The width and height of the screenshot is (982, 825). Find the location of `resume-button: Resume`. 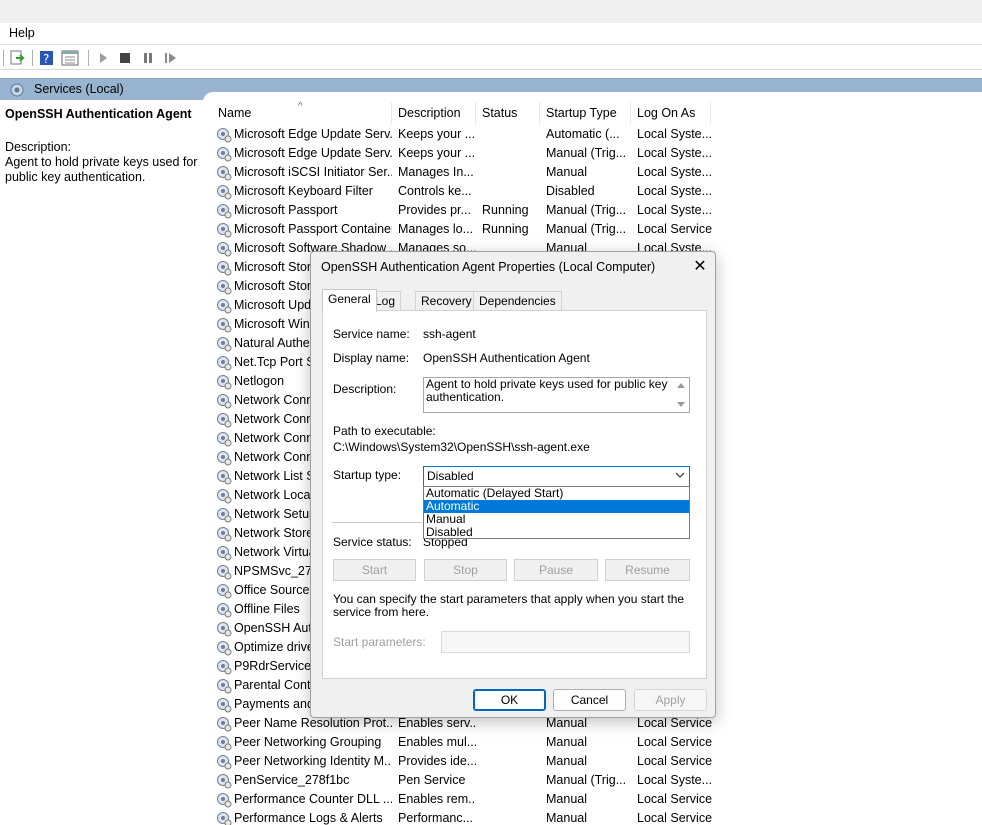

resume-button: Resume is located at coordinates (647, 570).